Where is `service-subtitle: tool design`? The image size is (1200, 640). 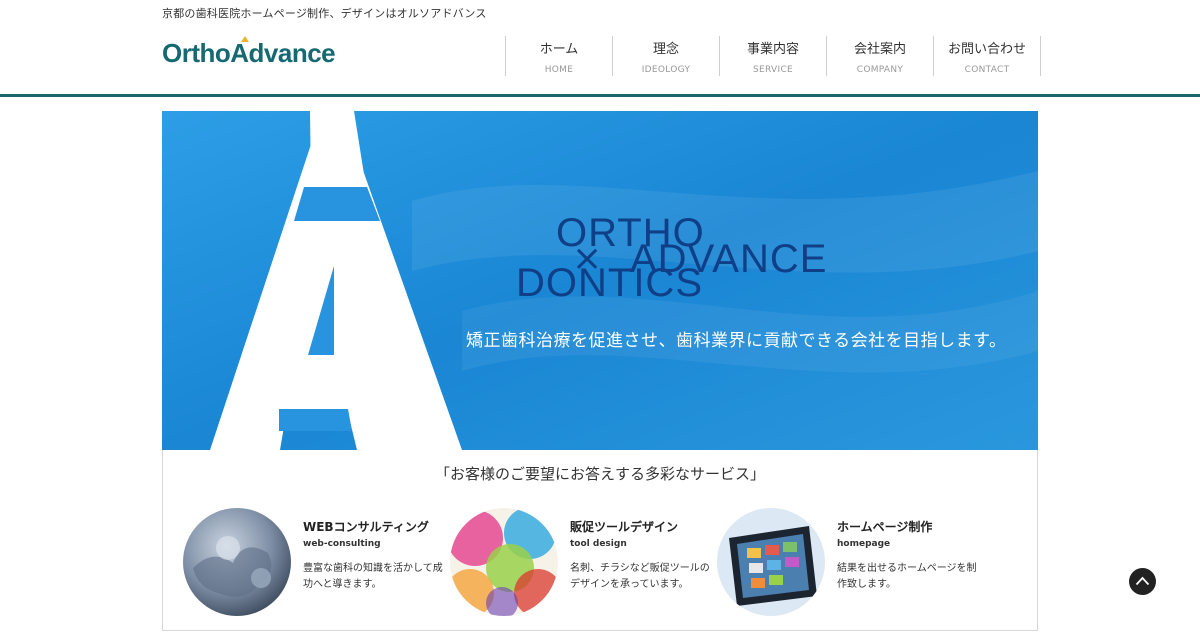 service-subtitle: tool design is located at coordinates (598, 544).